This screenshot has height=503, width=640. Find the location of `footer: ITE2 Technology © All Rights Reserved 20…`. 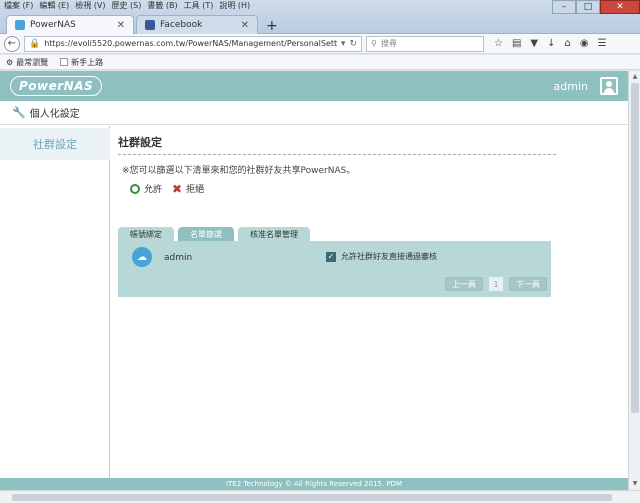

footer: ITE2 Technology © All Rights Reserved 20… is located at coordinates (314, 484).